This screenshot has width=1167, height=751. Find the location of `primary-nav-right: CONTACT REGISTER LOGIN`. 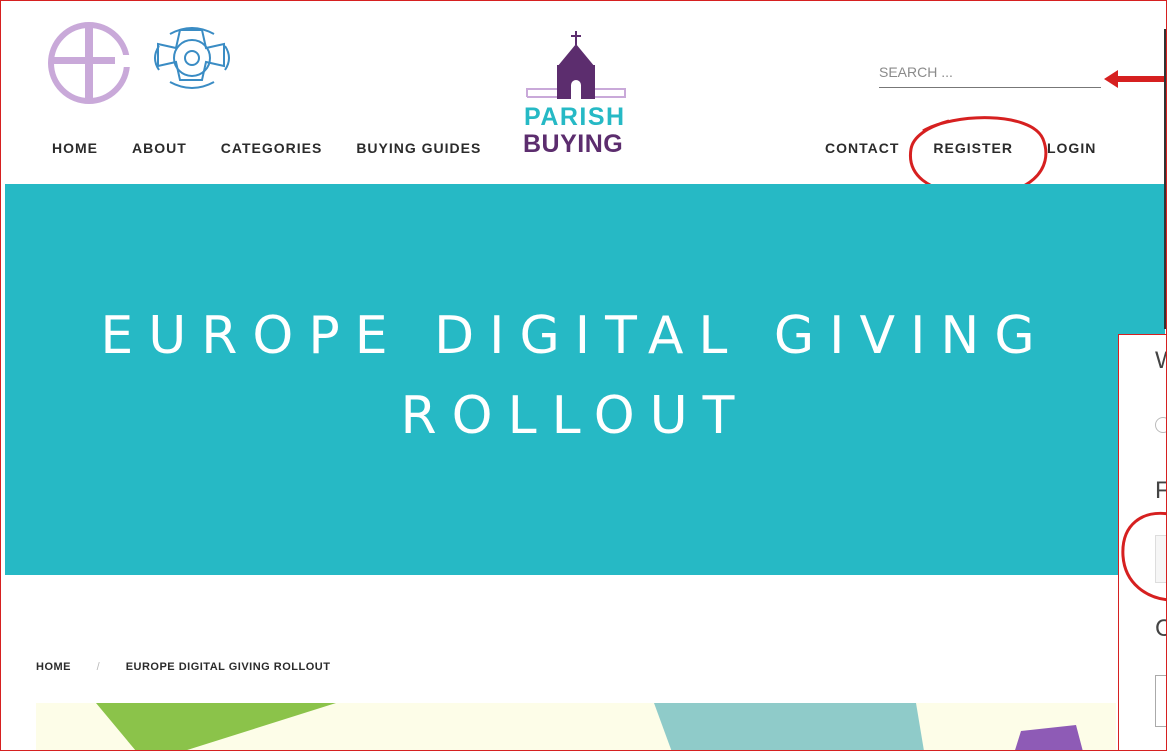

primary-nav-right: CONTACT REGISTER LOGIN is located at coordinates (960, 148).